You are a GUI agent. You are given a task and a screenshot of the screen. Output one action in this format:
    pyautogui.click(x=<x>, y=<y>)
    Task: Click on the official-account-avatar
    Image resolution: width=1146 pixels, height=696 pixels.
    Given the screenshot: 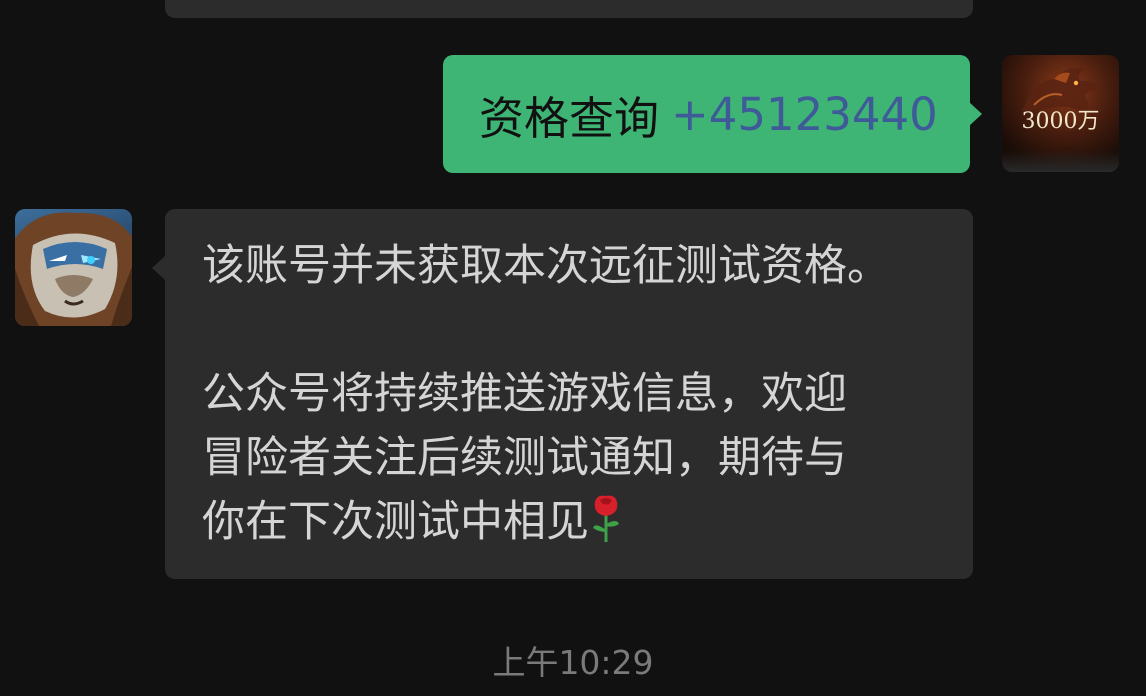 What is the action you would take?
    pyautogui.click(x=73, y=267)
    